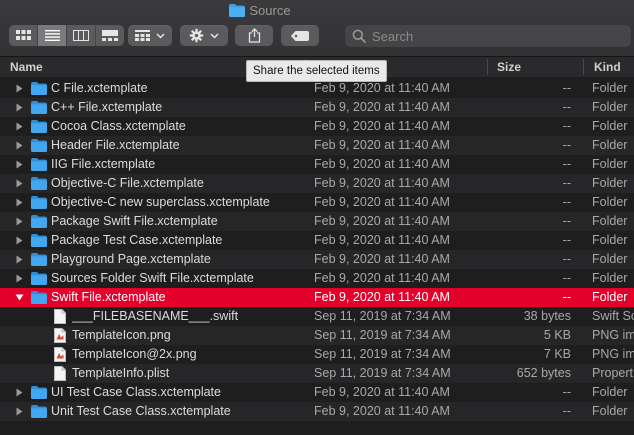 The image size is (634, 435). I want to click on file-name: UI Test Case Class.xctemplate, so click(136, 392).